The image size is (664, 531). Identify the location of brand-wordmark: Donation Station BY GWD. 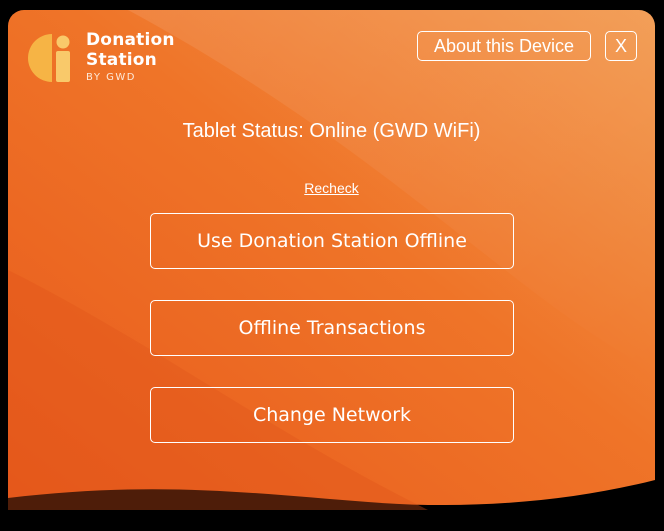
(130, 56).